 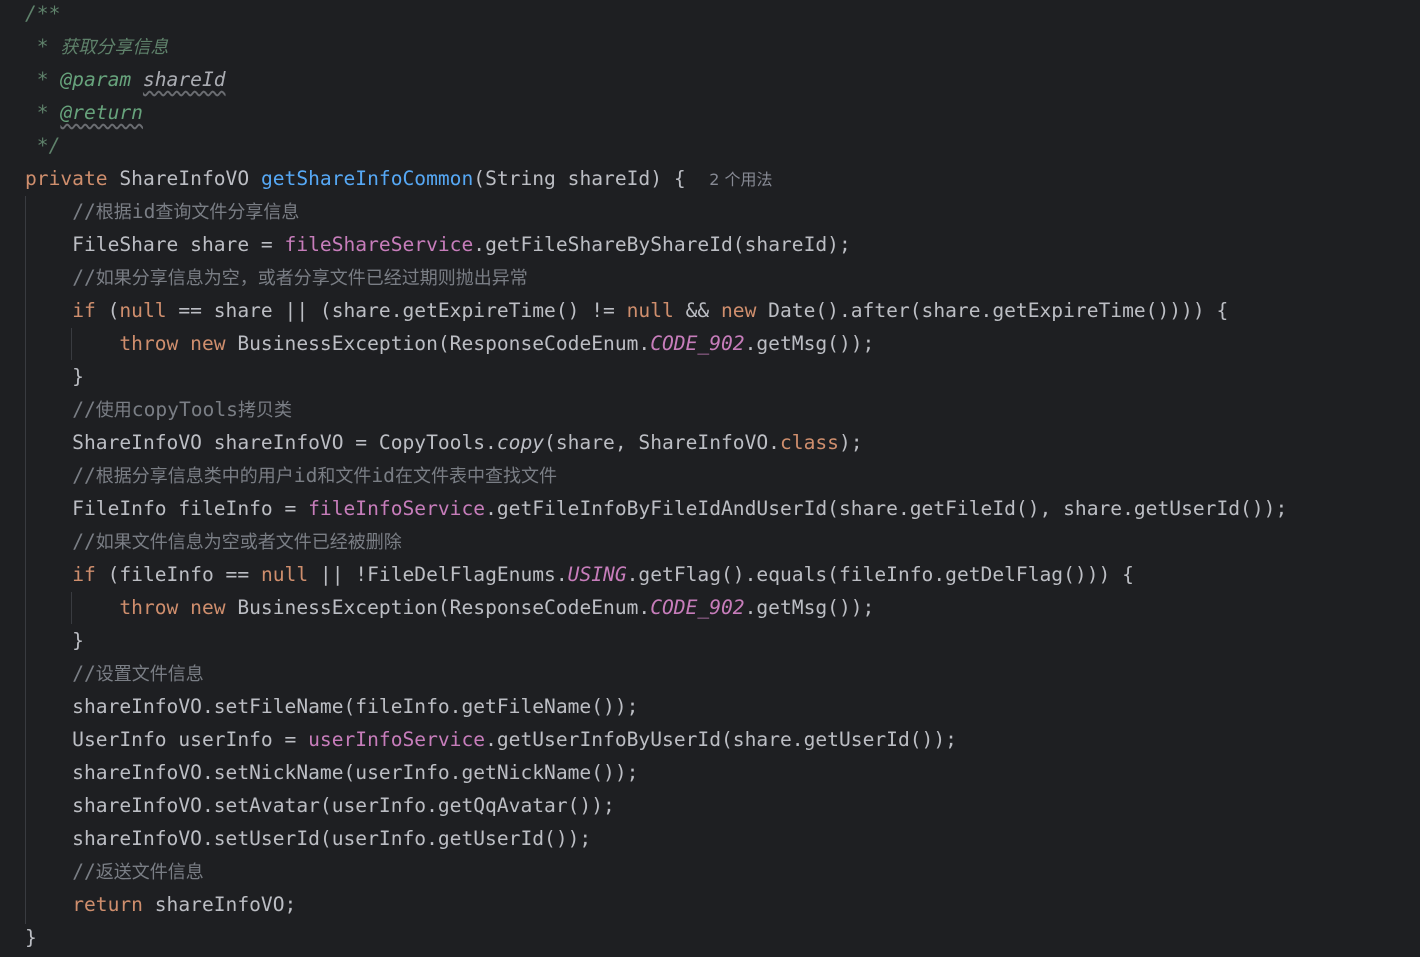 I want to click on code-token: ShareInfoVO shareInfoVO = CopyTools., so click(x=261, y=442).